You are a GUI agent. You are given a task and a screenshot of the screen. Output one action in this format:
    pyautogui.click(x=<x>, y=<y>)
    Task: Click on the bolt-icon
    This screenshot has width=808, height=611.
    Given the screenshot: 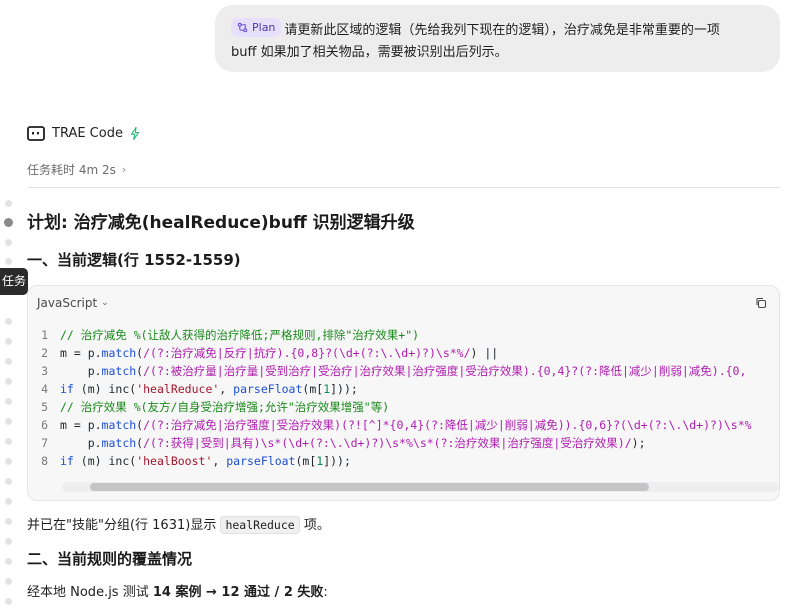 What is the action you would take?
    pyautogui.click(x=135, y=133)
    